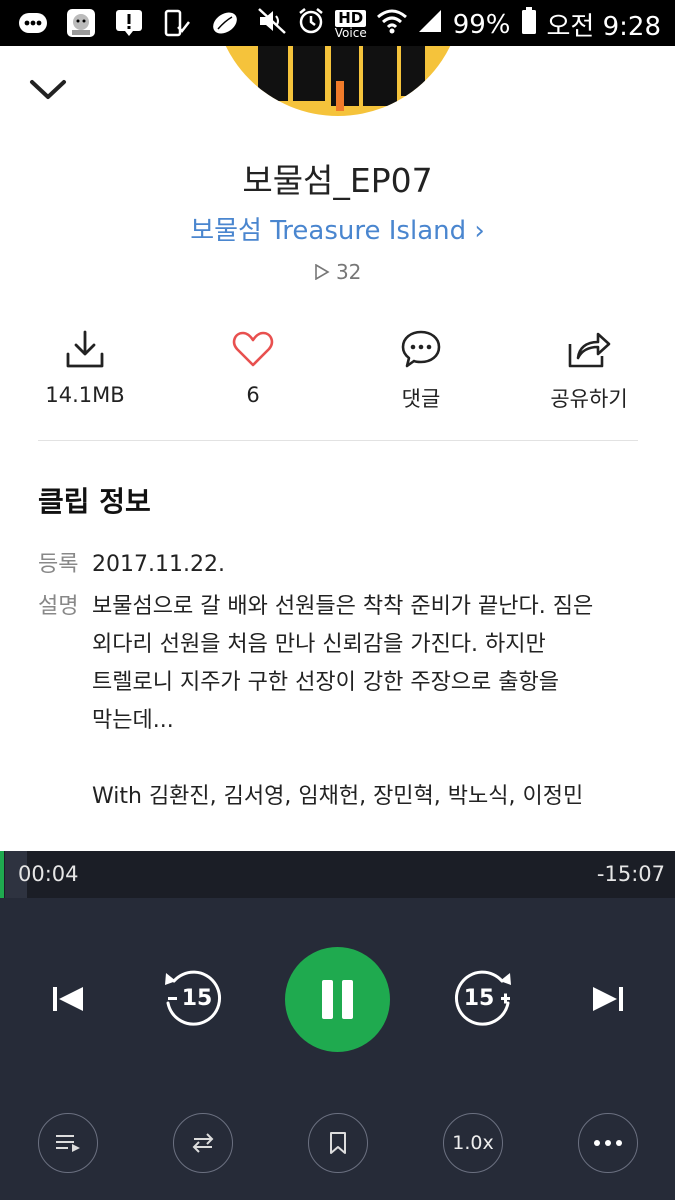  What do you see at coordinates (177, 23) in the screenshot?
I see `phone-check-icon` at bounding box center [177, 23].